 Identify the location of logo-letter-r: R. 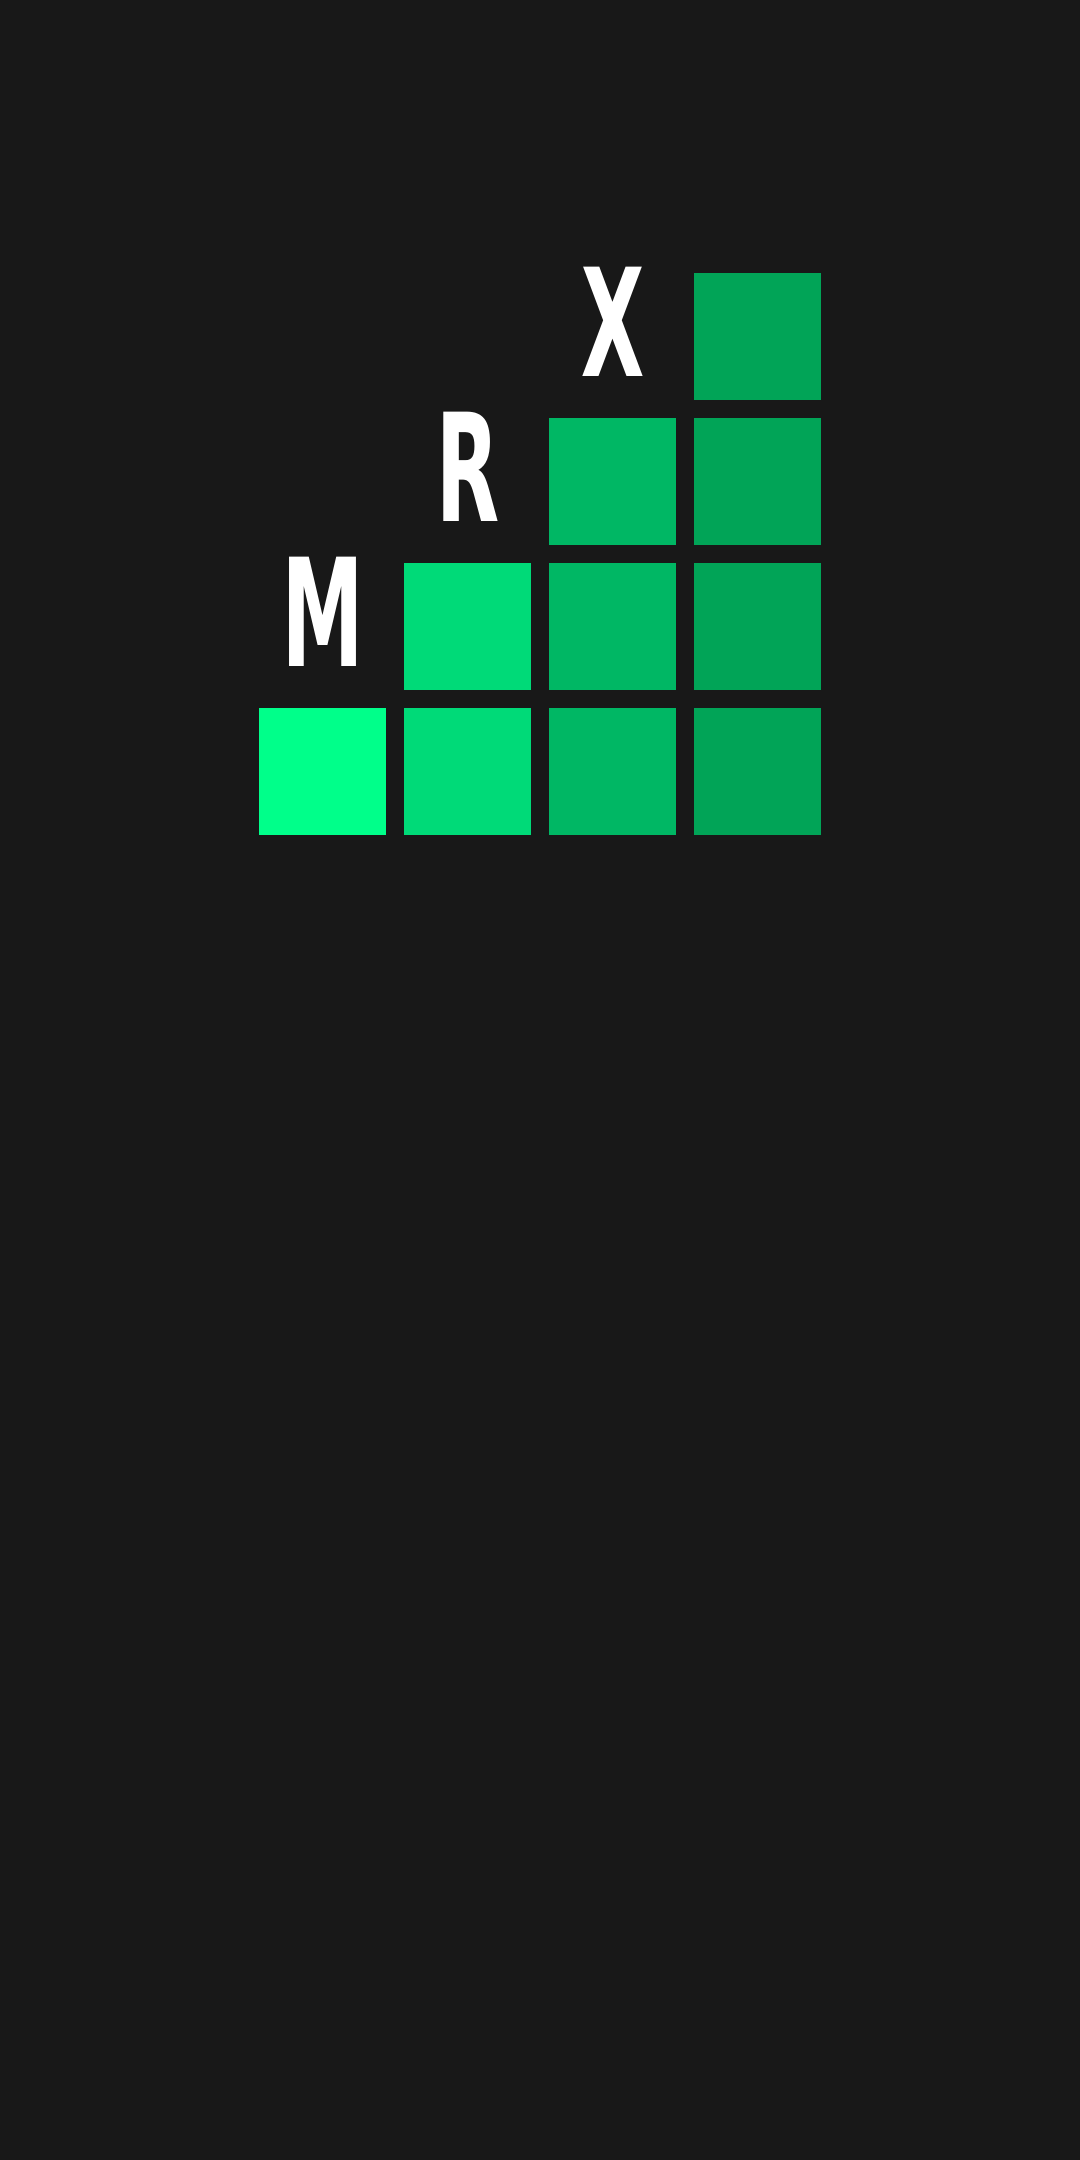
(467, 470).